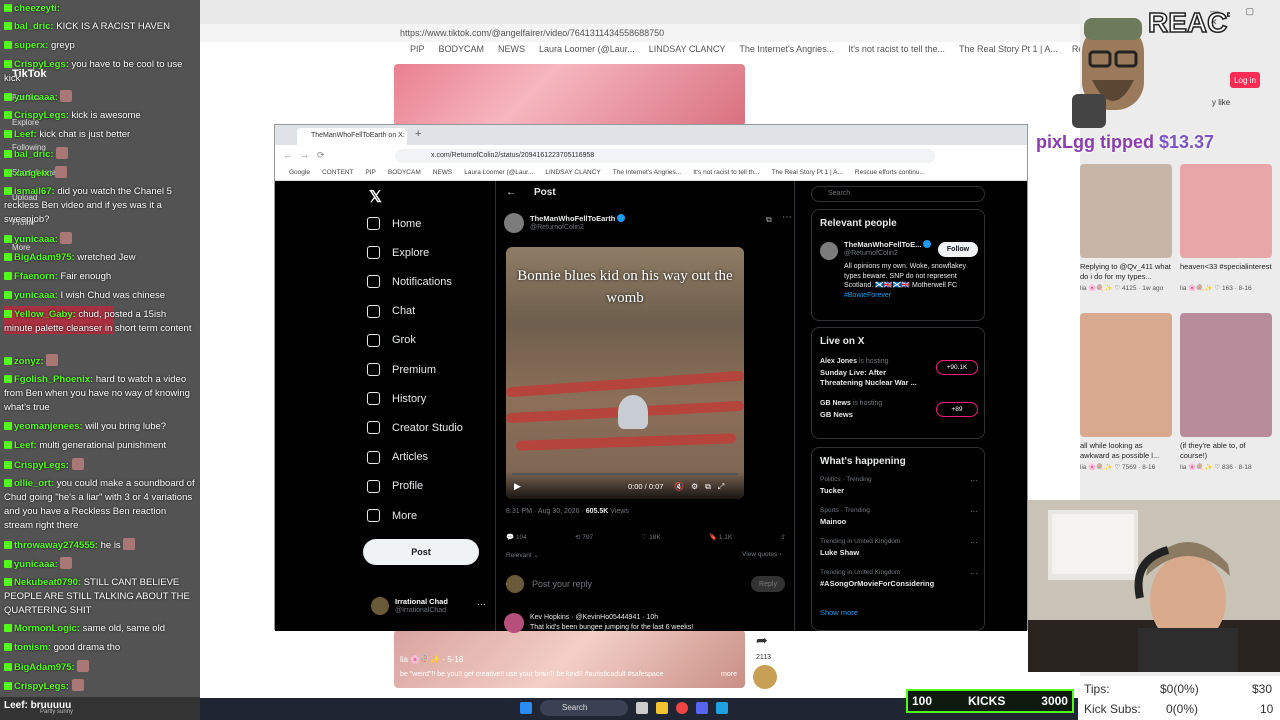  Describe the element at coordinates (391, 311) in the screenshot. I see `nav-chat: Chat` at that location.